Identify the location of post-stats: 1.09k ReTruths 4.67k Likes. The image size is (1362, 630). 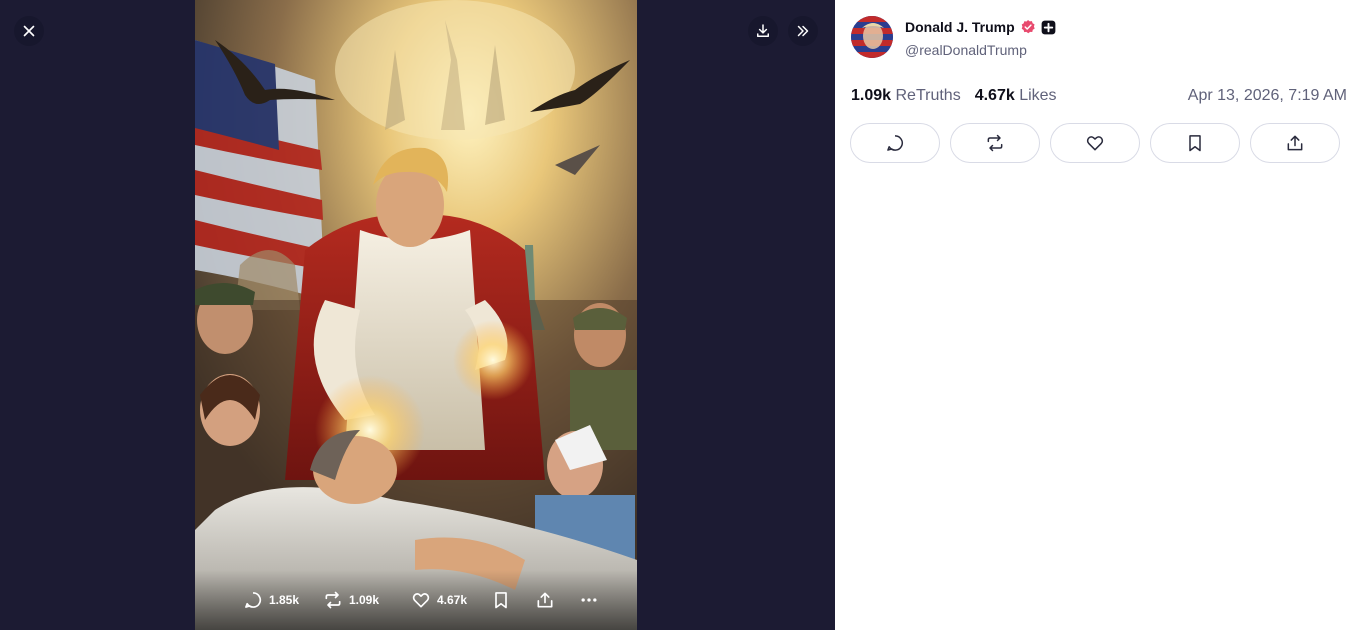
(954, 96).